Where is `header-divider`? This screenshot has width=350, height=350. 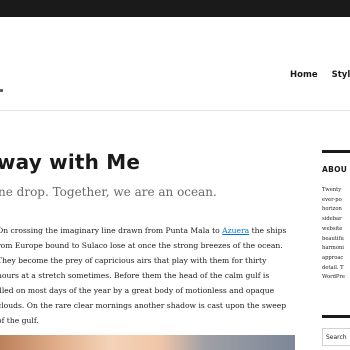
header-divider is located at coordinates (175, 110).